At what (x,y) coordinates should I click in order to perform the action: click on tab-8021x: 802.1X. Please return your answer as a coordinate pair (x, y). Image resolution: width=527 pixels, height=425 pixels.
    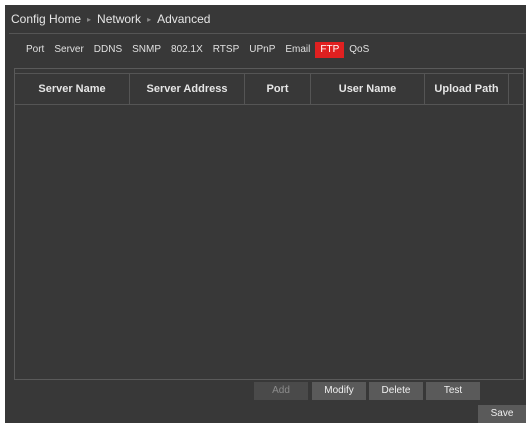
    Looking at the image, I should click on (187, 50).